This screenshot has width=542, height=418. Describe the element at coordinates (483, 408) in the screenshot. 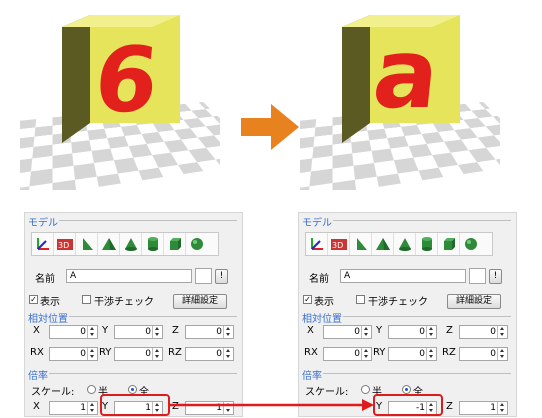

I see `scale-z-stepper: 1` at that location.